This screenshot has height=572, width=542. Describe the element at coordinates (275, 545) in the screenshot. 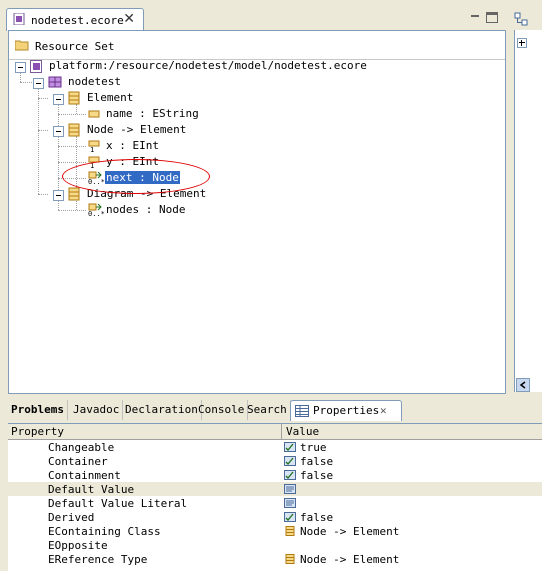

I see `property-row: EOpposite` at that location.